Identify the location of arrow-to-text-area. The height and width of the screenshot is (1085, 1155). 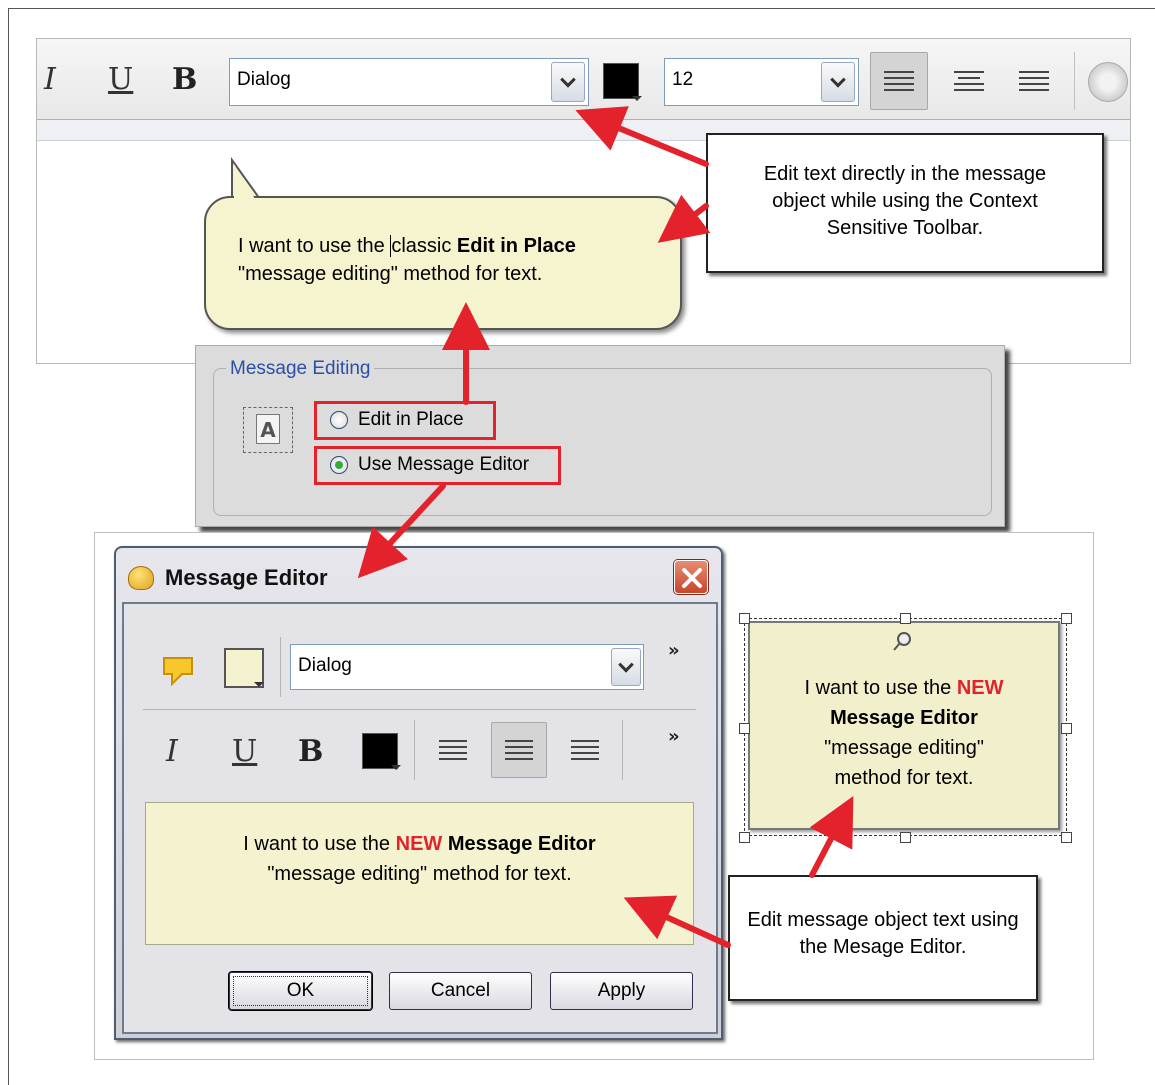
(677, 921).